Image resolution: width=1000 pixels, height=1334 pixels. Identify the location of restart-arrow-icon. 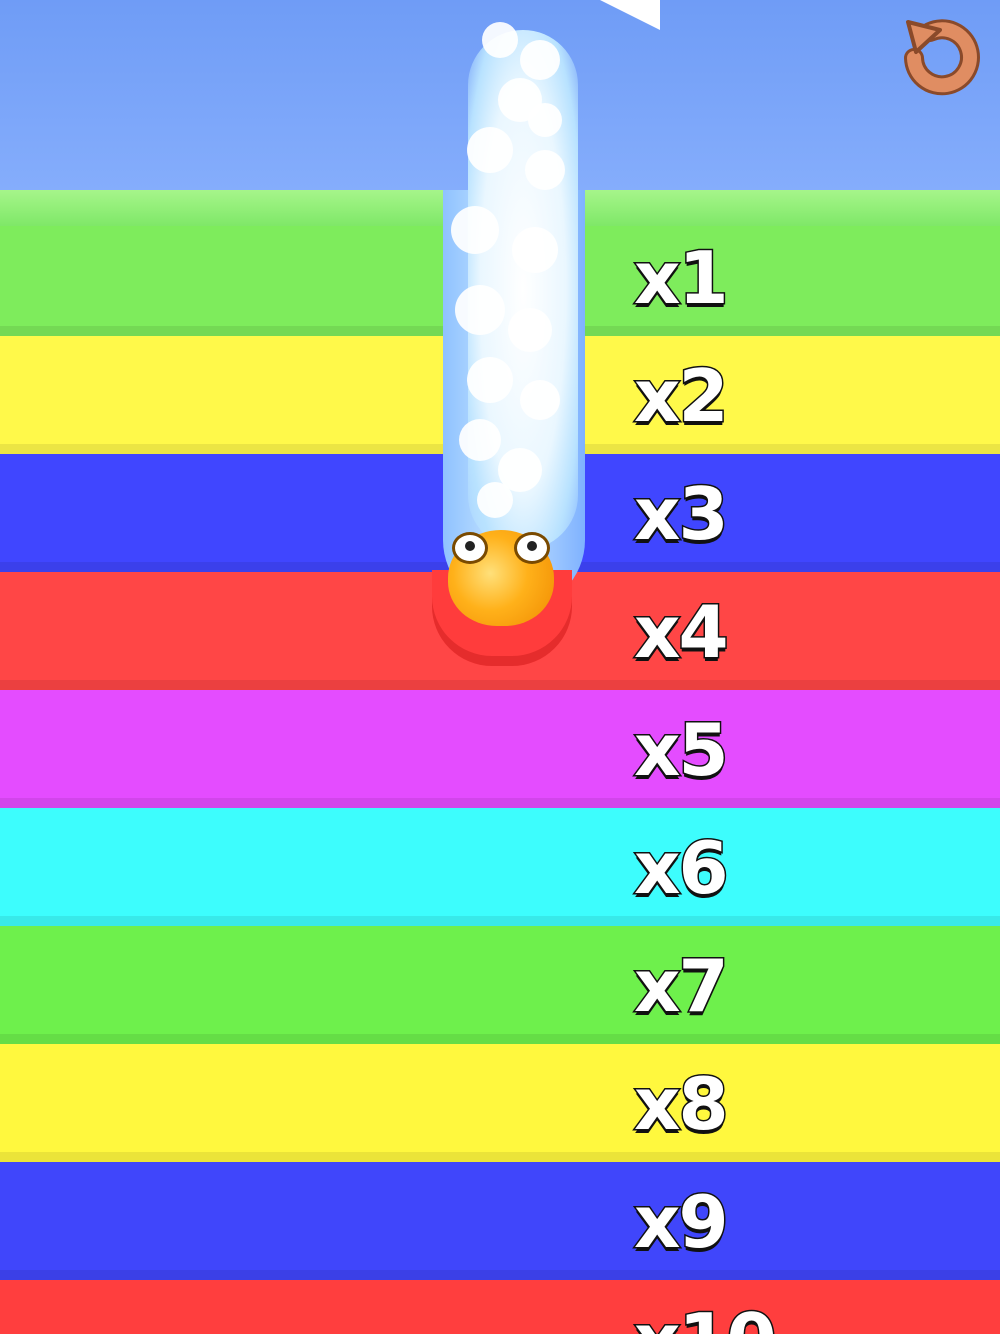
(942, 57).